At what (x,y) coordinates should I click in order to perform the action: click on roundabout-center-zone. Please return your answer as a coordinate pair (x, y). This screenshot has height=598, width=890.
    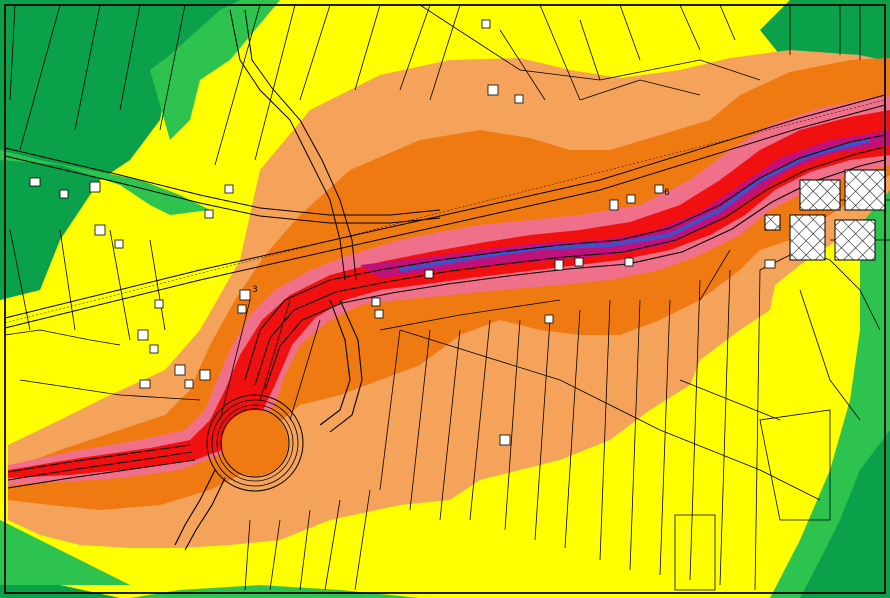
    Looking at the image, I should click on (255, 443).